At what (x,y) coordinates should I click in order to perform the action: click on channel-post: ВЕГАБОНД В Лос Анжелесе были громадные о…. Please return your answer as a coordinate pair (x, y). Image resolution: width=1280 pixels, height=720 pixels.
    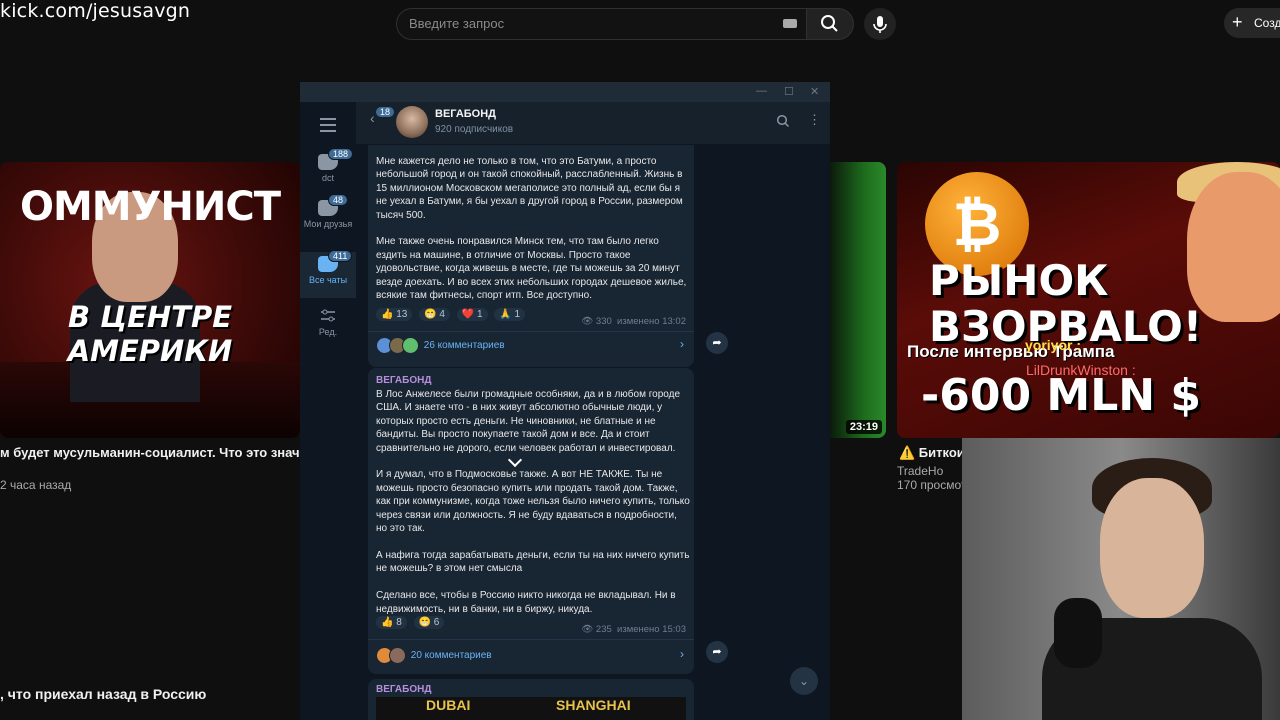
    Looking at the image, I should click on (531, 521).